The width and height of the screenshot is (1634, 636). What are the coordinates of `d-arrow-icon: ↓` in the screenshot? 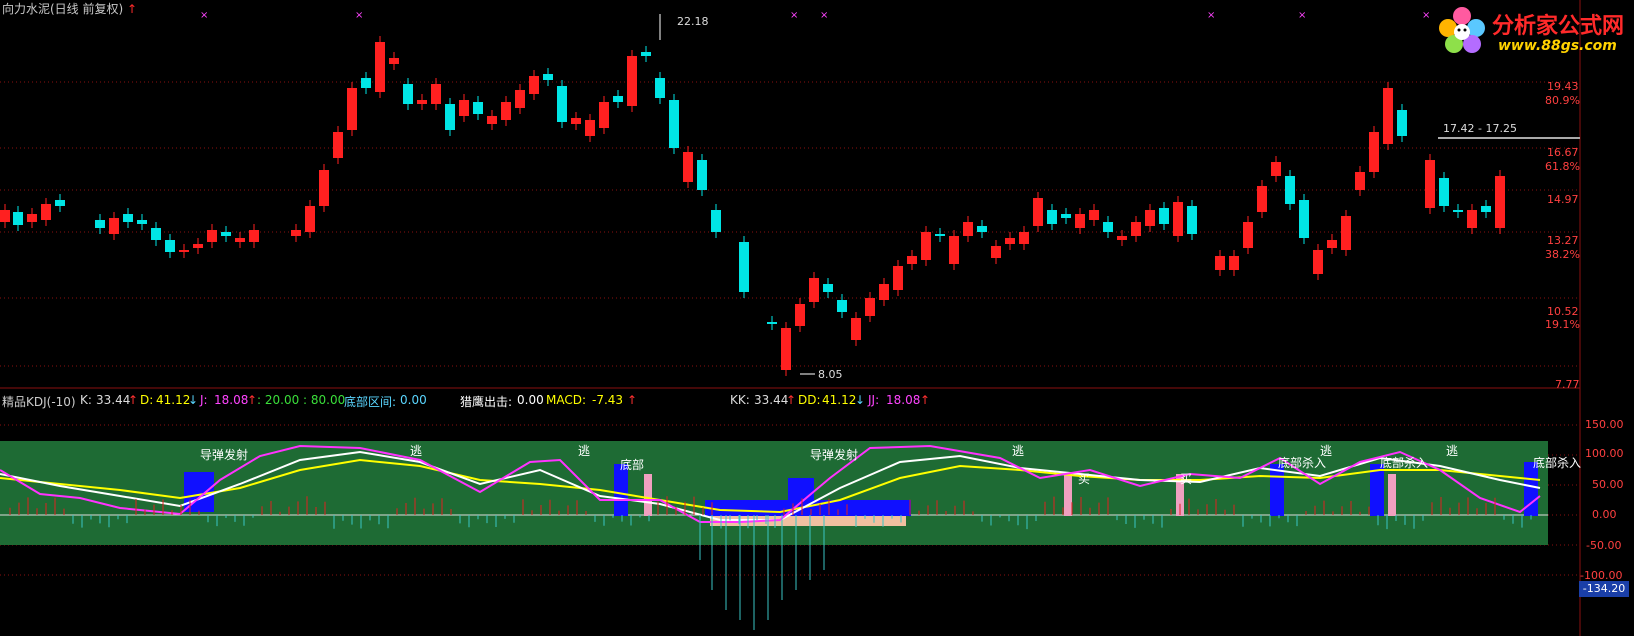 It's located at (193, 400).